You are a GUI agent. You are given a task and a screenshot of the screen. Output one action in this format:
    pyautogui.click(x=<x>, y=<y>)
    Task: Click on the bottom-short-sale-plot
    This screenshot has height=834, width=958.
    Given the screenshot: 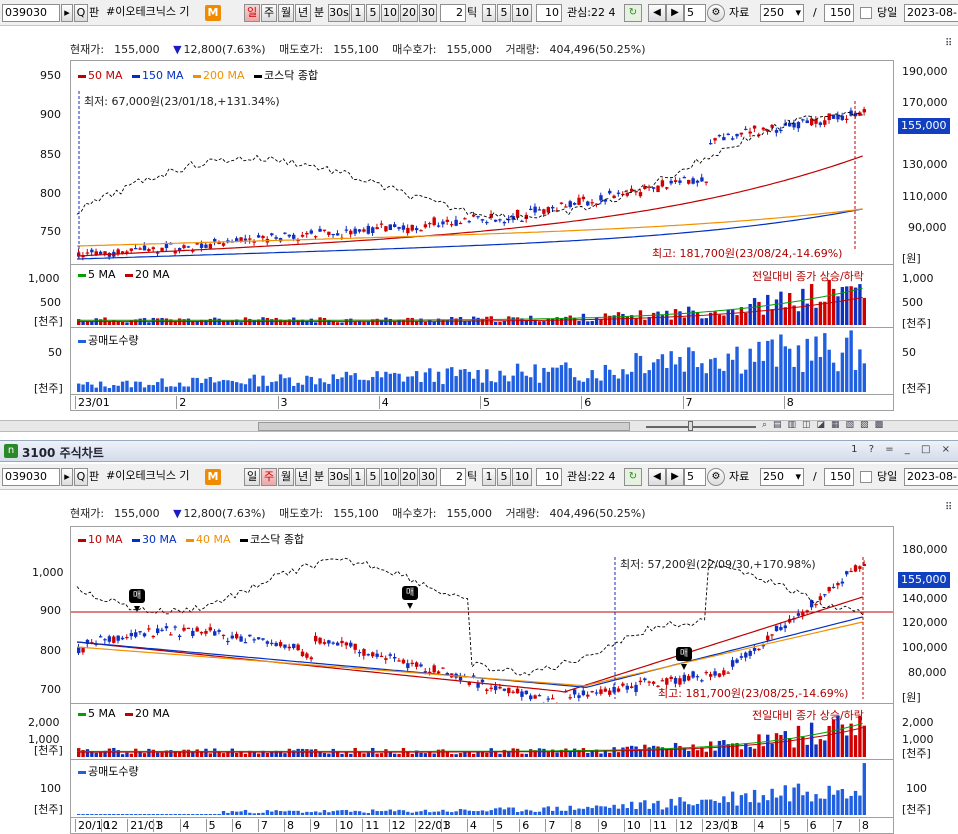 What is the action you would take?
    pyautogui.click(x=471, y=789)
    